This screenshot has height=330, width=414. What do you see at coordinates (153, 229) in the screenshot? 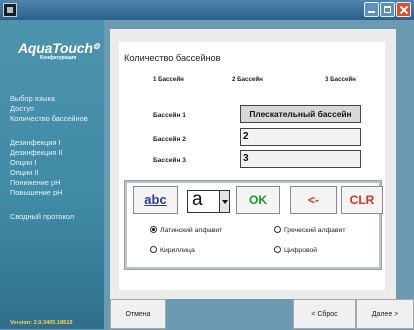
I see `radio-checked-icon` at bounding box center [153, 229].